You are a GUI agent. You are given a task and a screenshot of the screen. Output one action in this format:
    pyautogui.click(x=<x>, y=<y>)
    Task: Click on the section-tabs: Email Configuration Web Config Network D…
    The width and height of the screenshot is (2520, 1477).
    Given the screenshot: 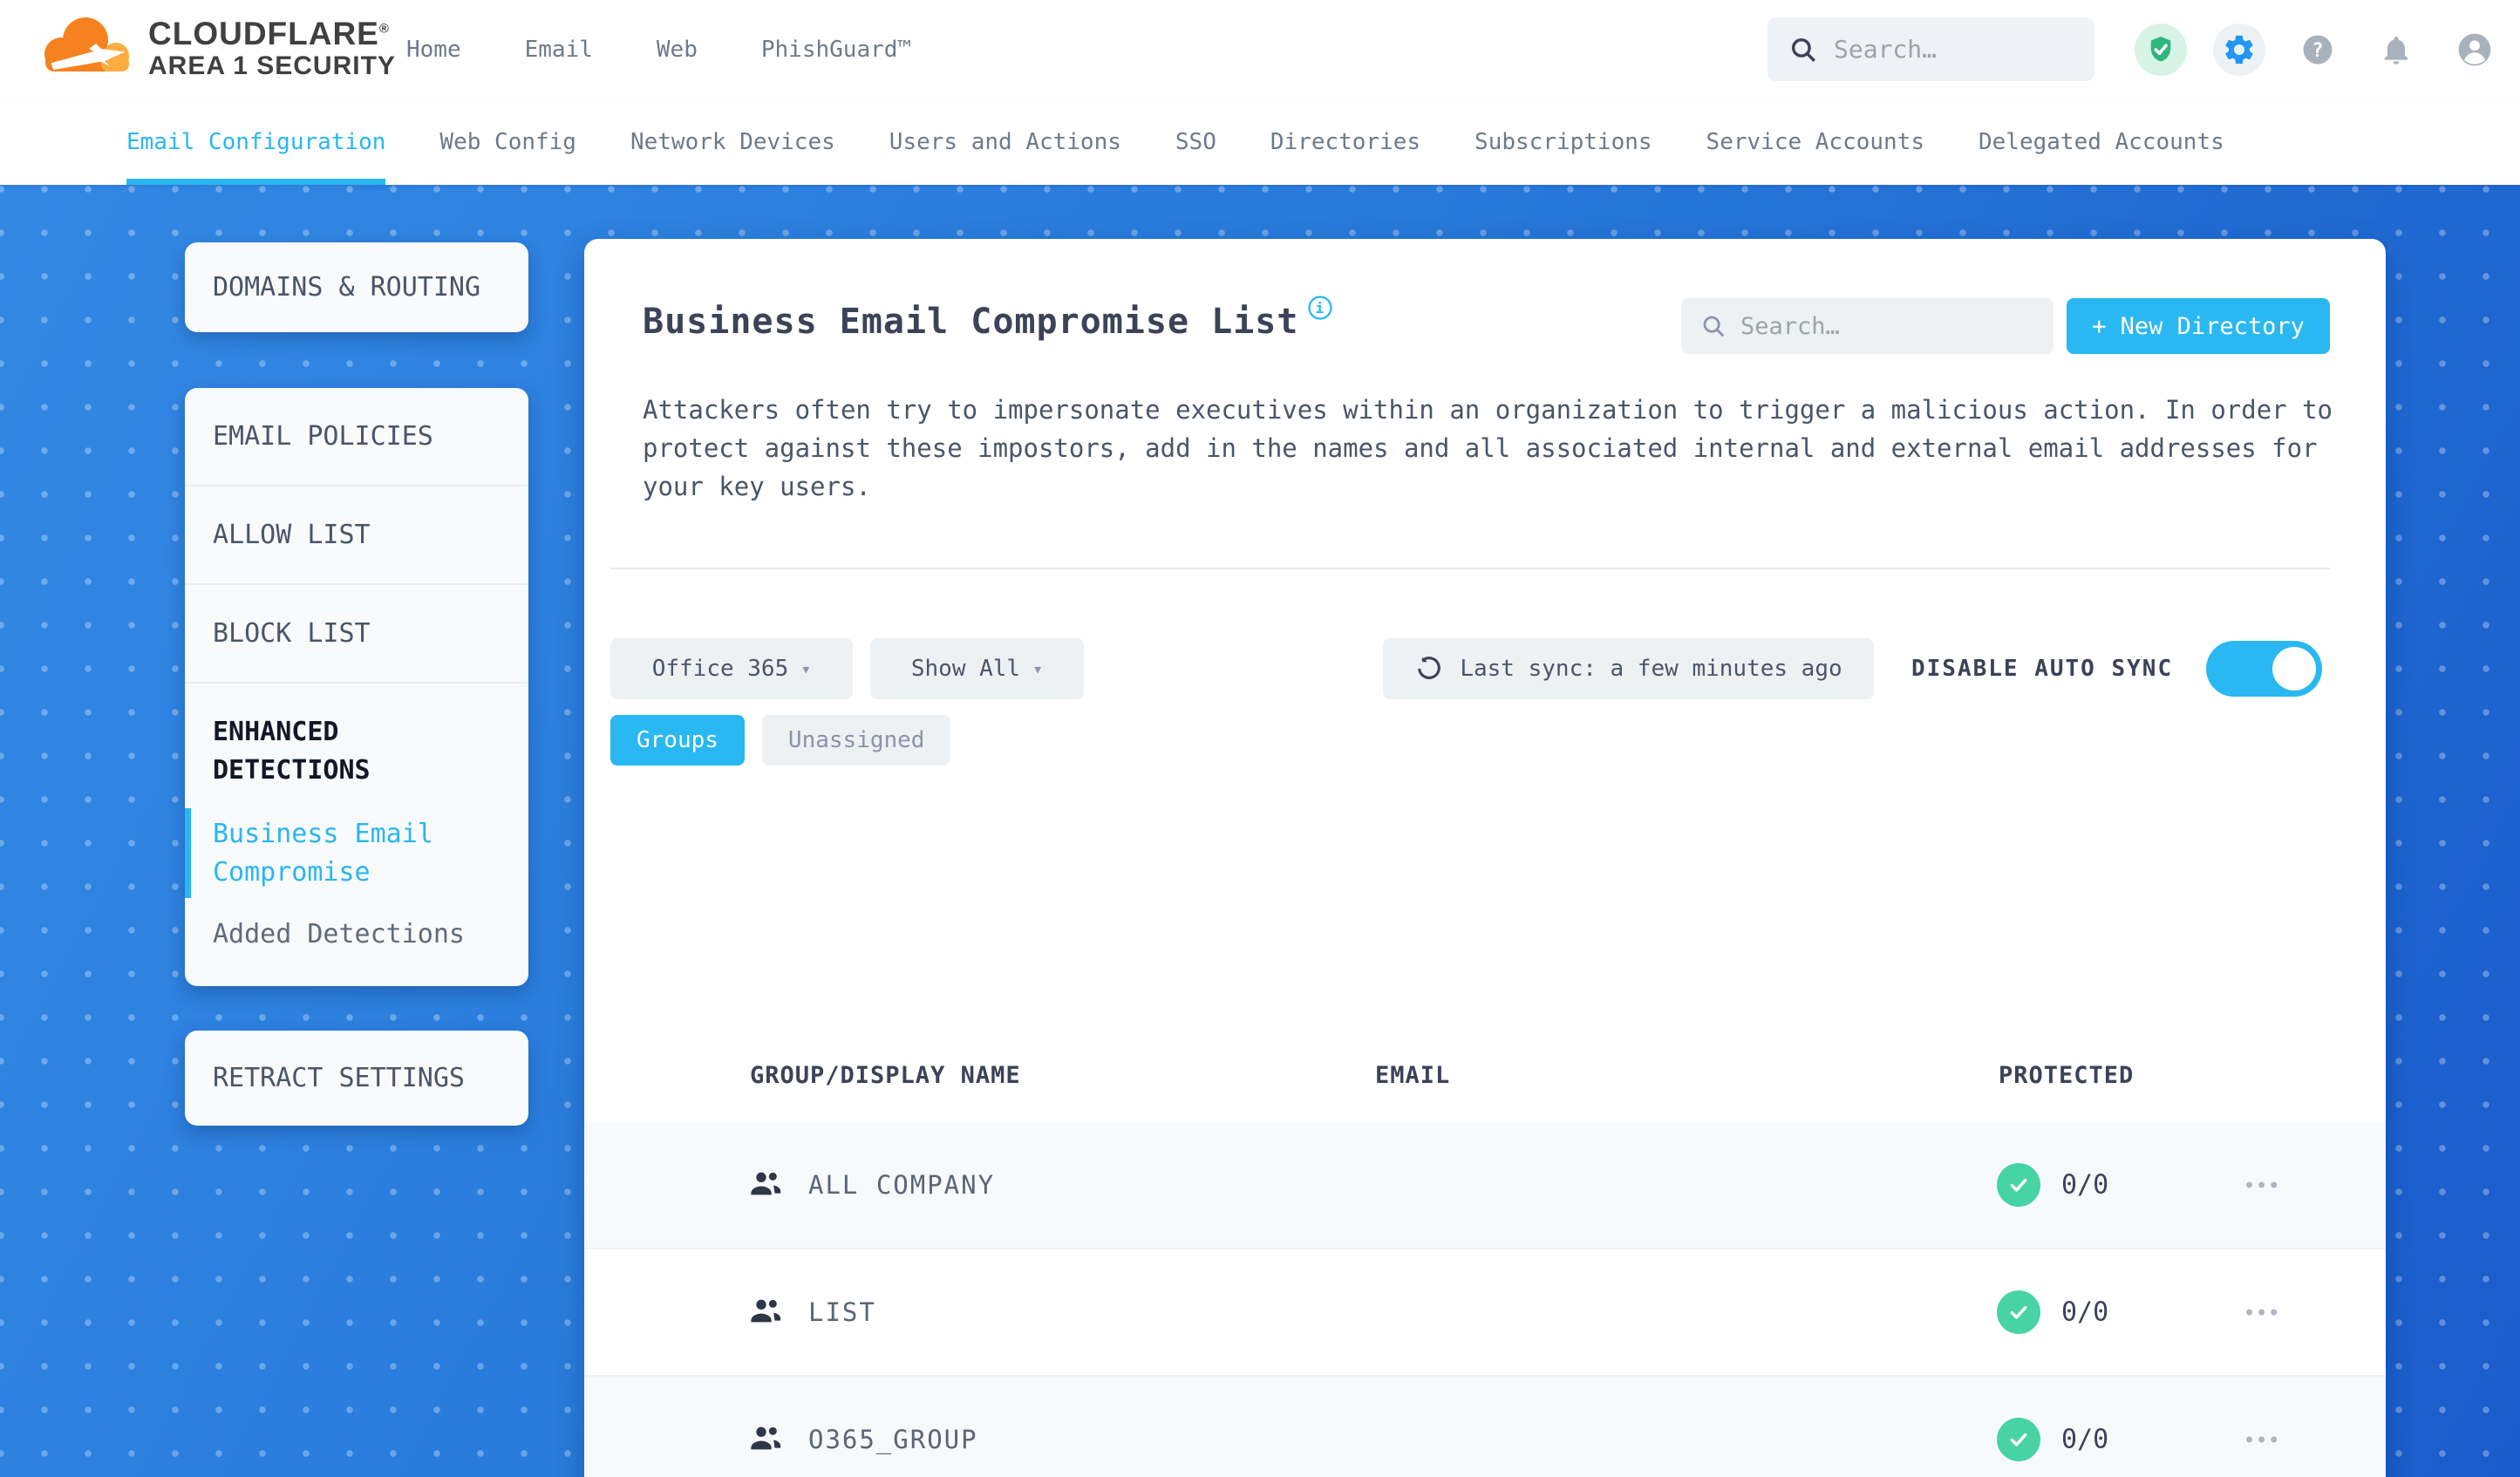 What is the action you would take?
    pyautogui.click(x=1260, y=142)
    